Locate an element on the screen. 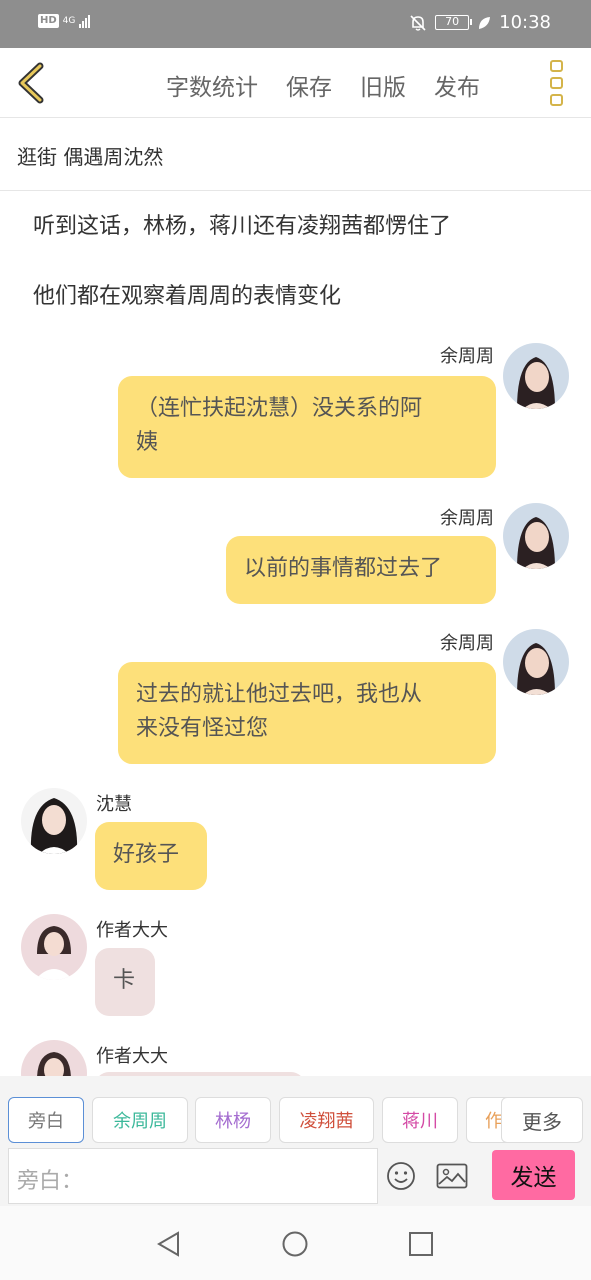 Image resolution: width=591 pixels, height=1280 pixels. message-bubble: （连忙扶起沈慧）没关系的阿 姨 is located at coordinates (307, 427).